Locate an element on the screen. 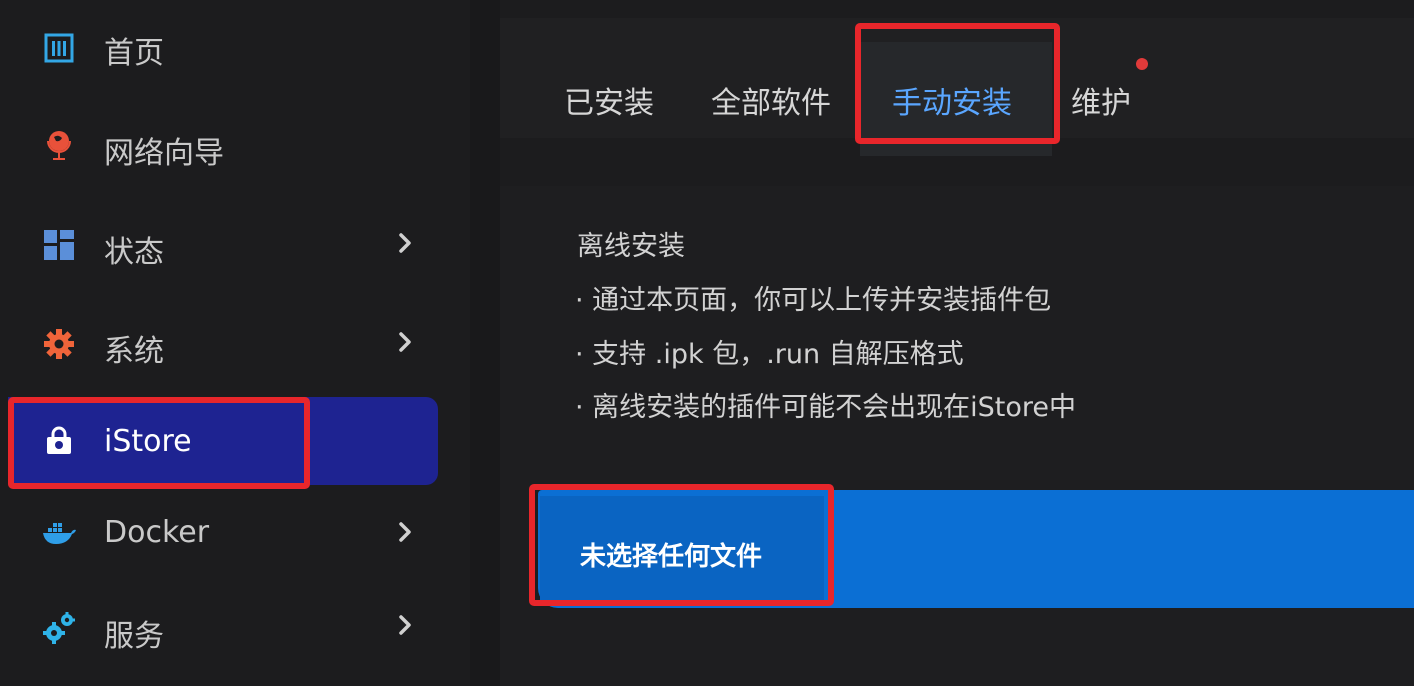 This screenshot has height=686, width=1414. notification-dot is located at coordinates (1142, 64).